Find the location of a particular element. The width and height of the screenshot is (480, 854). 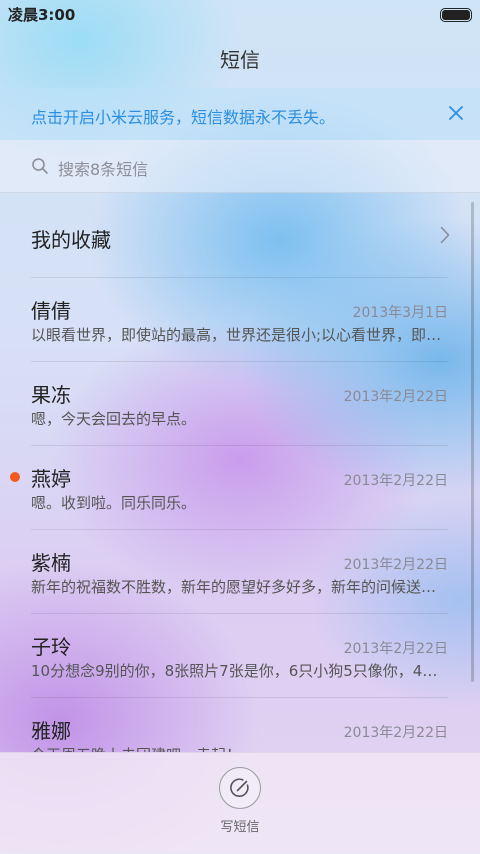

status-bar: 凌晨3:00 is located at coordinates (240, 14).